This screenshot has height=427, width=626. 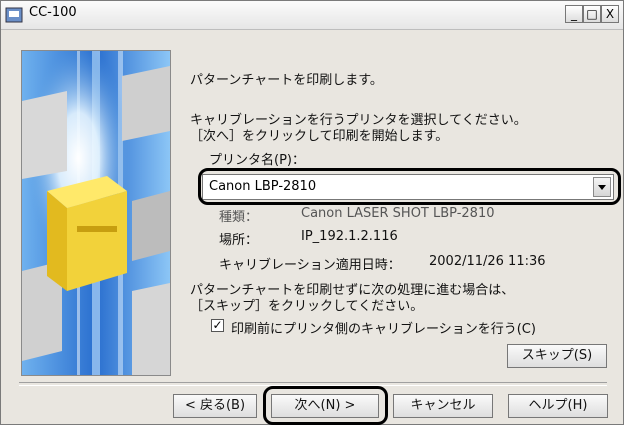 What do you see at coordinates (443, 406) in the screenshot?
I see `cancel-button: キャンセル` at bounding box center [443, 406].